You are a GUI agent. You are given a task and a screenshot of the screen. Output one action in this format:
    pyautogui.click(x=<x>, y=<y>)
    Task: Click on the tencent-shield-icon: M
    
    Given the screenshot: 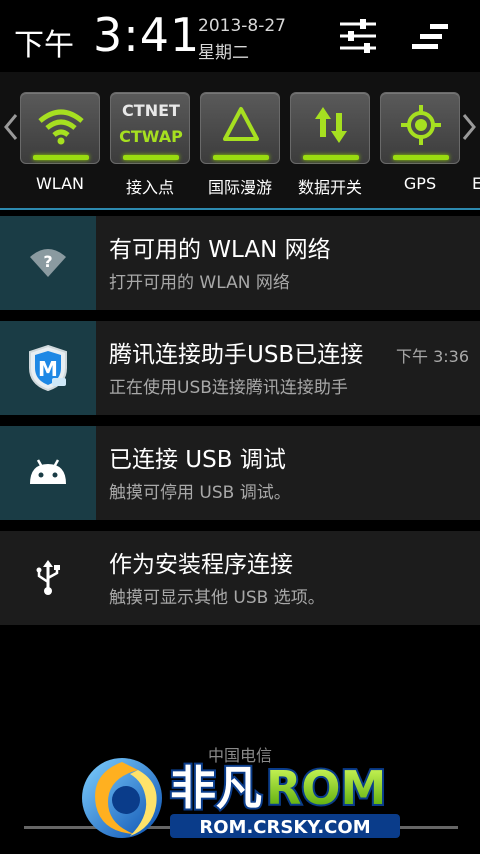 What is the action you would take?
    pyautogui.click(x=48, y=368)
    